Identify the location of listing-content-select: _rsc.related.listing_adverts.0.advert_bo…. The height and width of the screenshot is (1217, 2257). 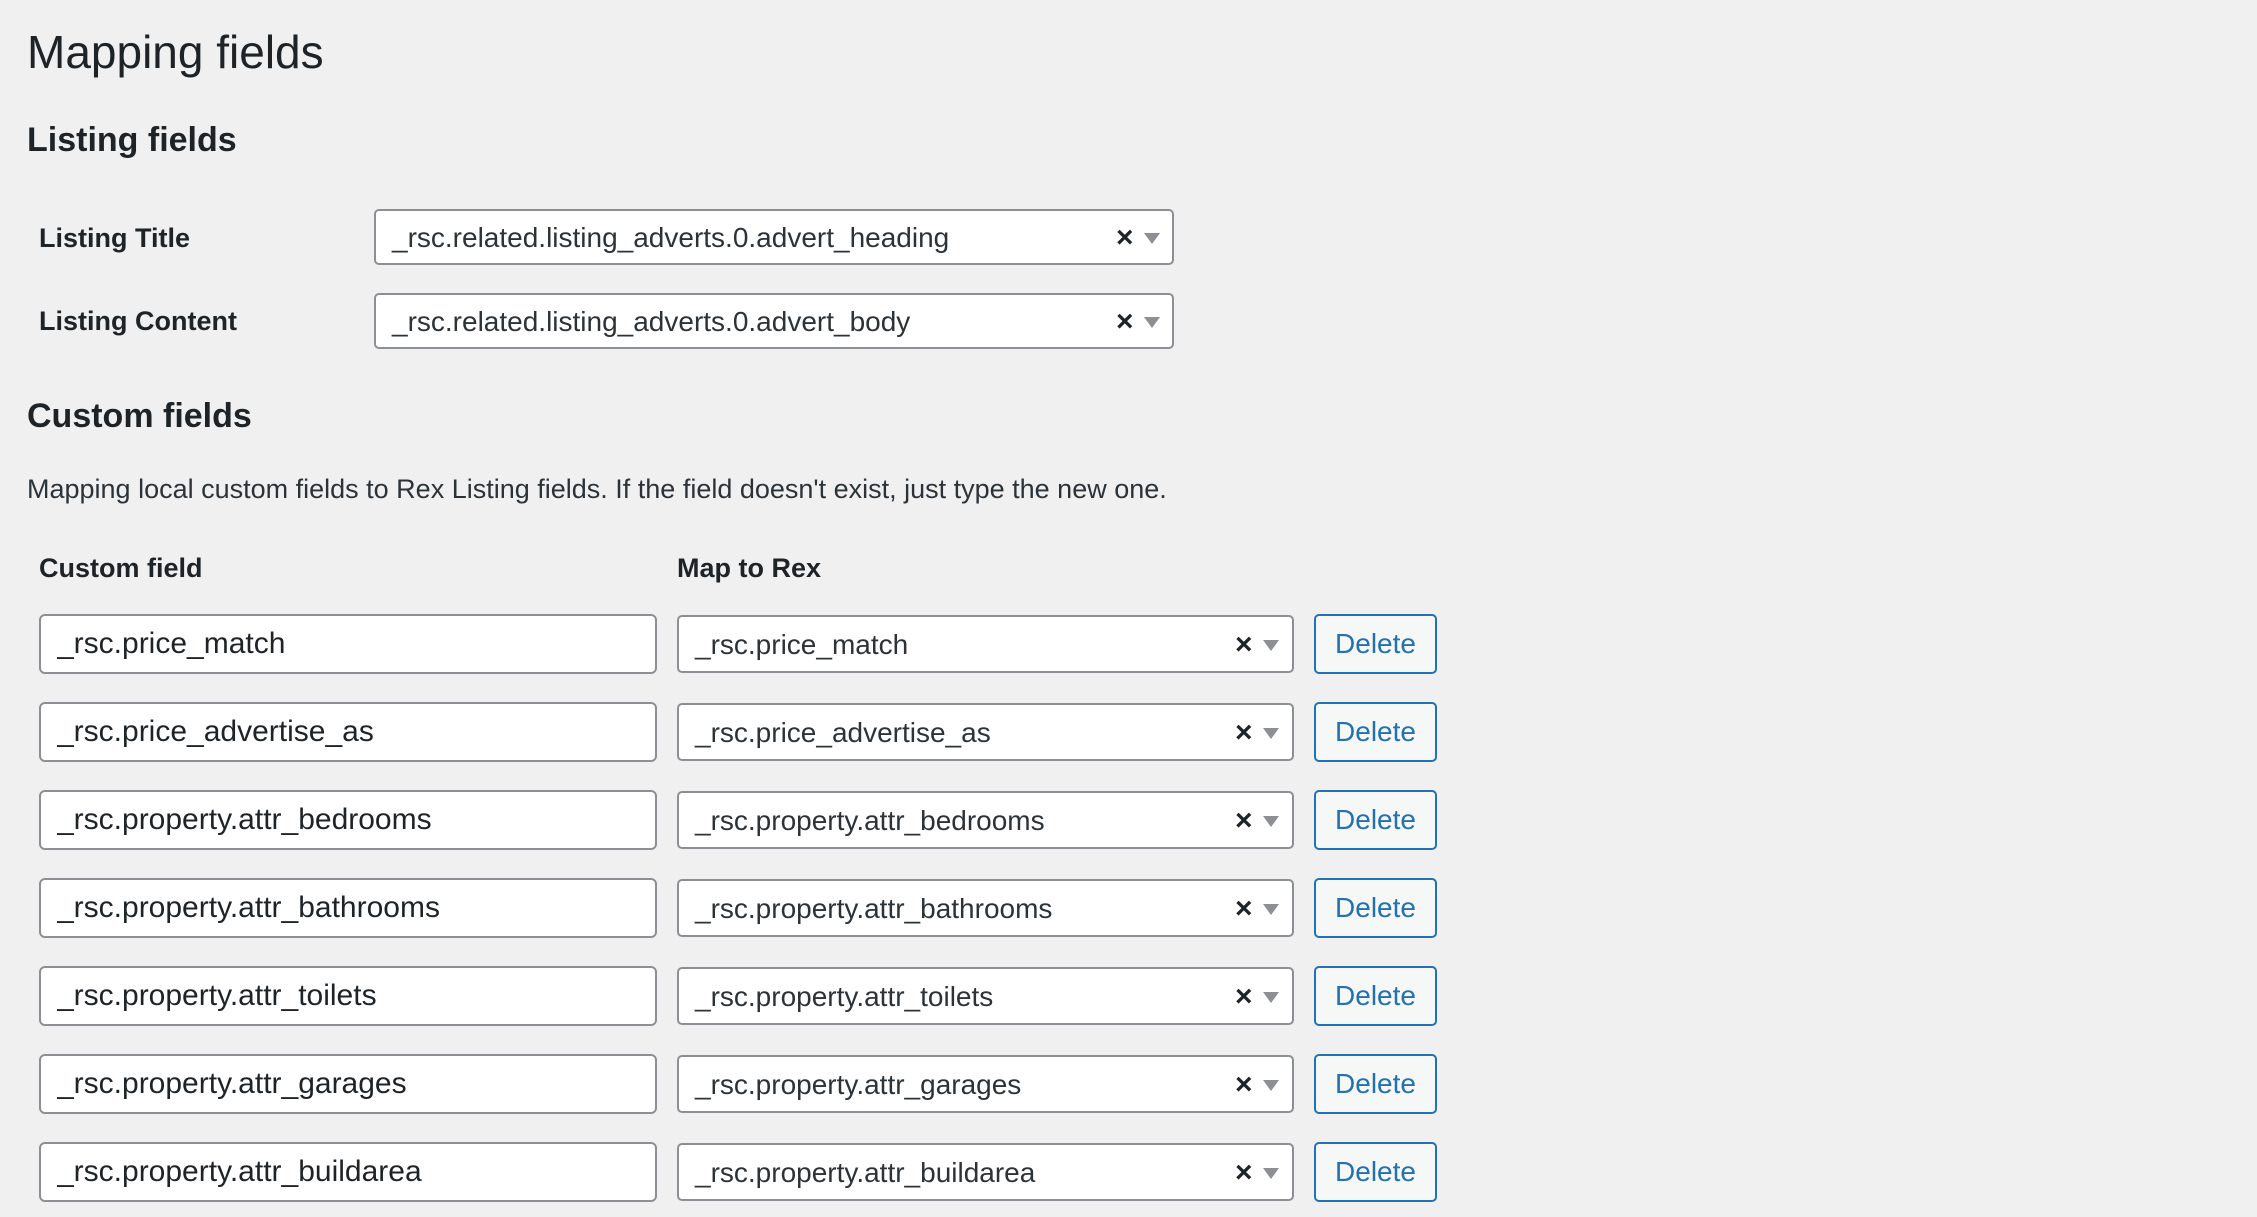
(774, 321).